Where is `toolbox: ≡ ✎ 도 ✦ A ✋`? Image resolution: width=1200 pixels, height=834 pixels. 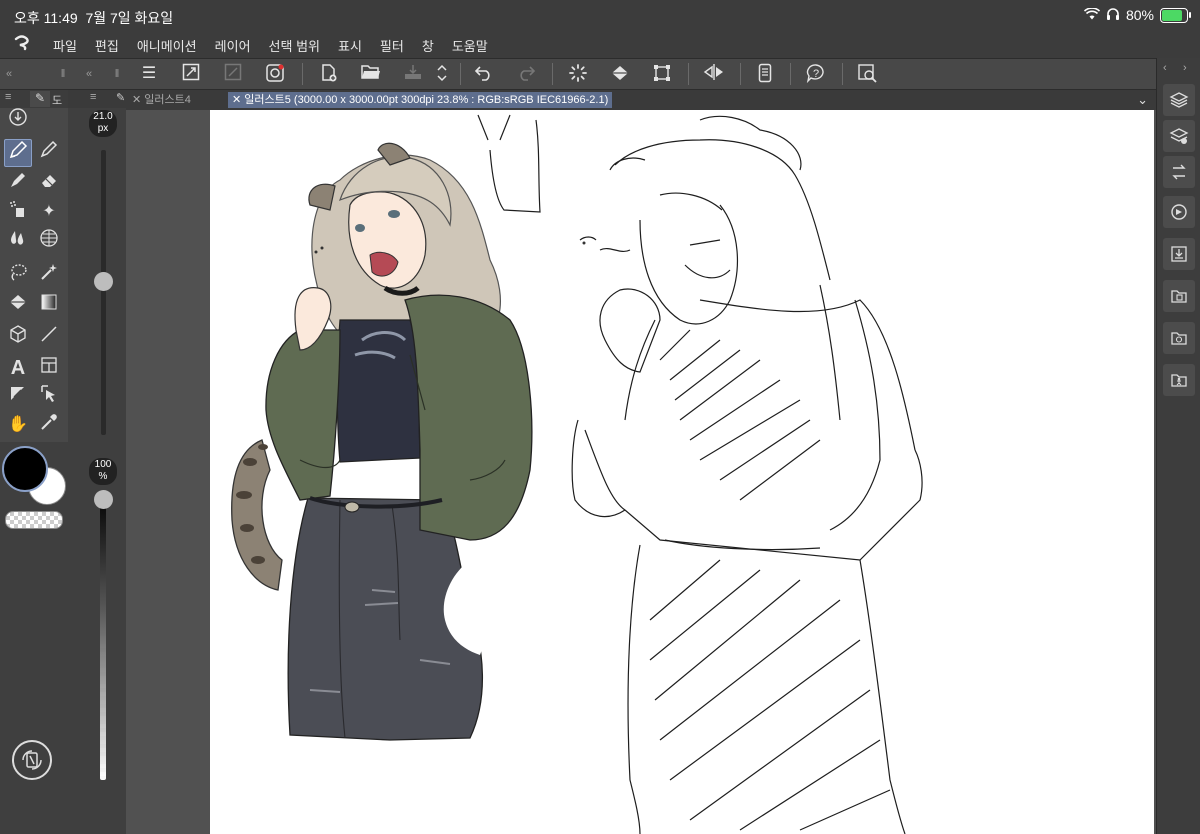 toolbox: ≡ ✎ 도 ✦ A ✋ is located at coordinates (34, 462).